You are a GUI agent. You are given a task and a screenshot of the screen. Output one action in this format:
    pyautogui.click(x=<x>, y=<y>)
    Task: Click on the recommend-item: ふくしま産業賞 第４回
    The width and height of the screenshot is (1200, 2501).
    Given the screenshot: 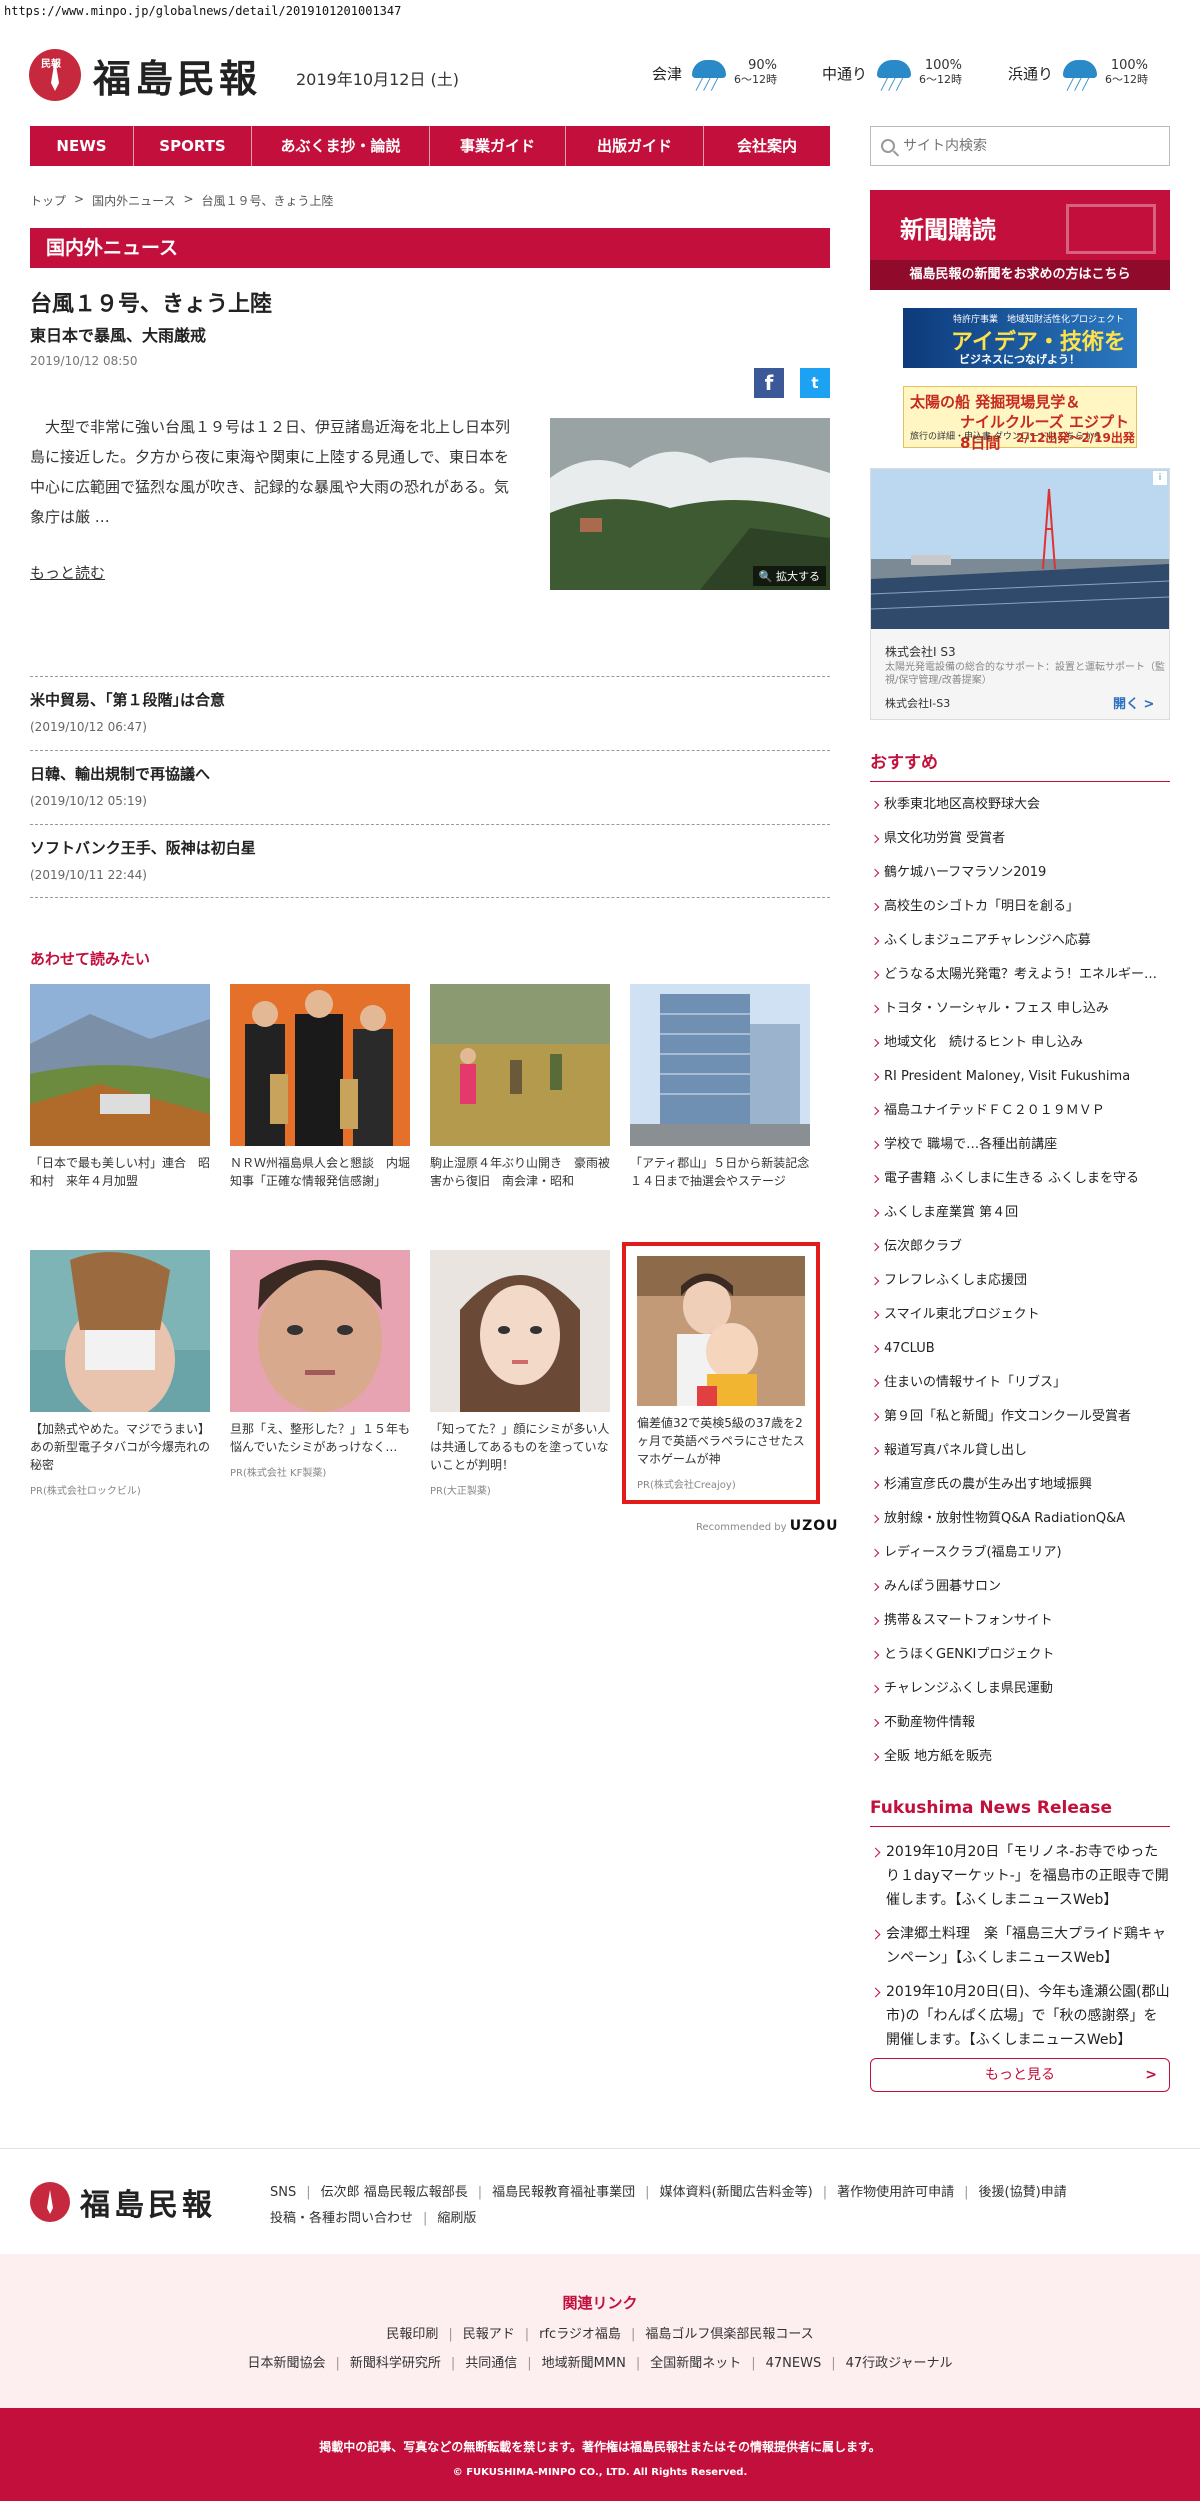 What is the action you would take?
    pyautogui.click(x=1020, y=1213)
    